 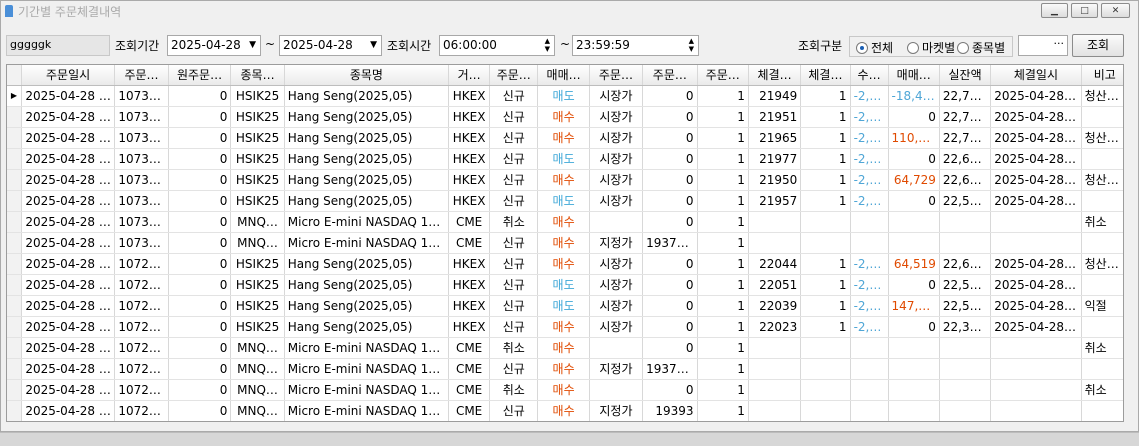 I want to click on time-from-input: 06:00:00 ▲ ▼, so click(x=497, y=45).